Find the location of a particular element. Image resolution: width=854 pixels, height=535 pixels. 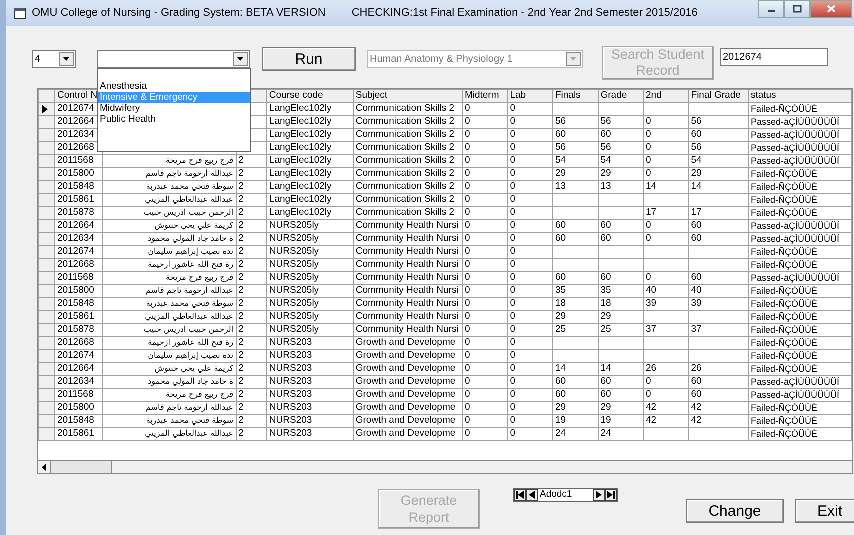

table-cell: 17 is located at coordinates (651, 213).